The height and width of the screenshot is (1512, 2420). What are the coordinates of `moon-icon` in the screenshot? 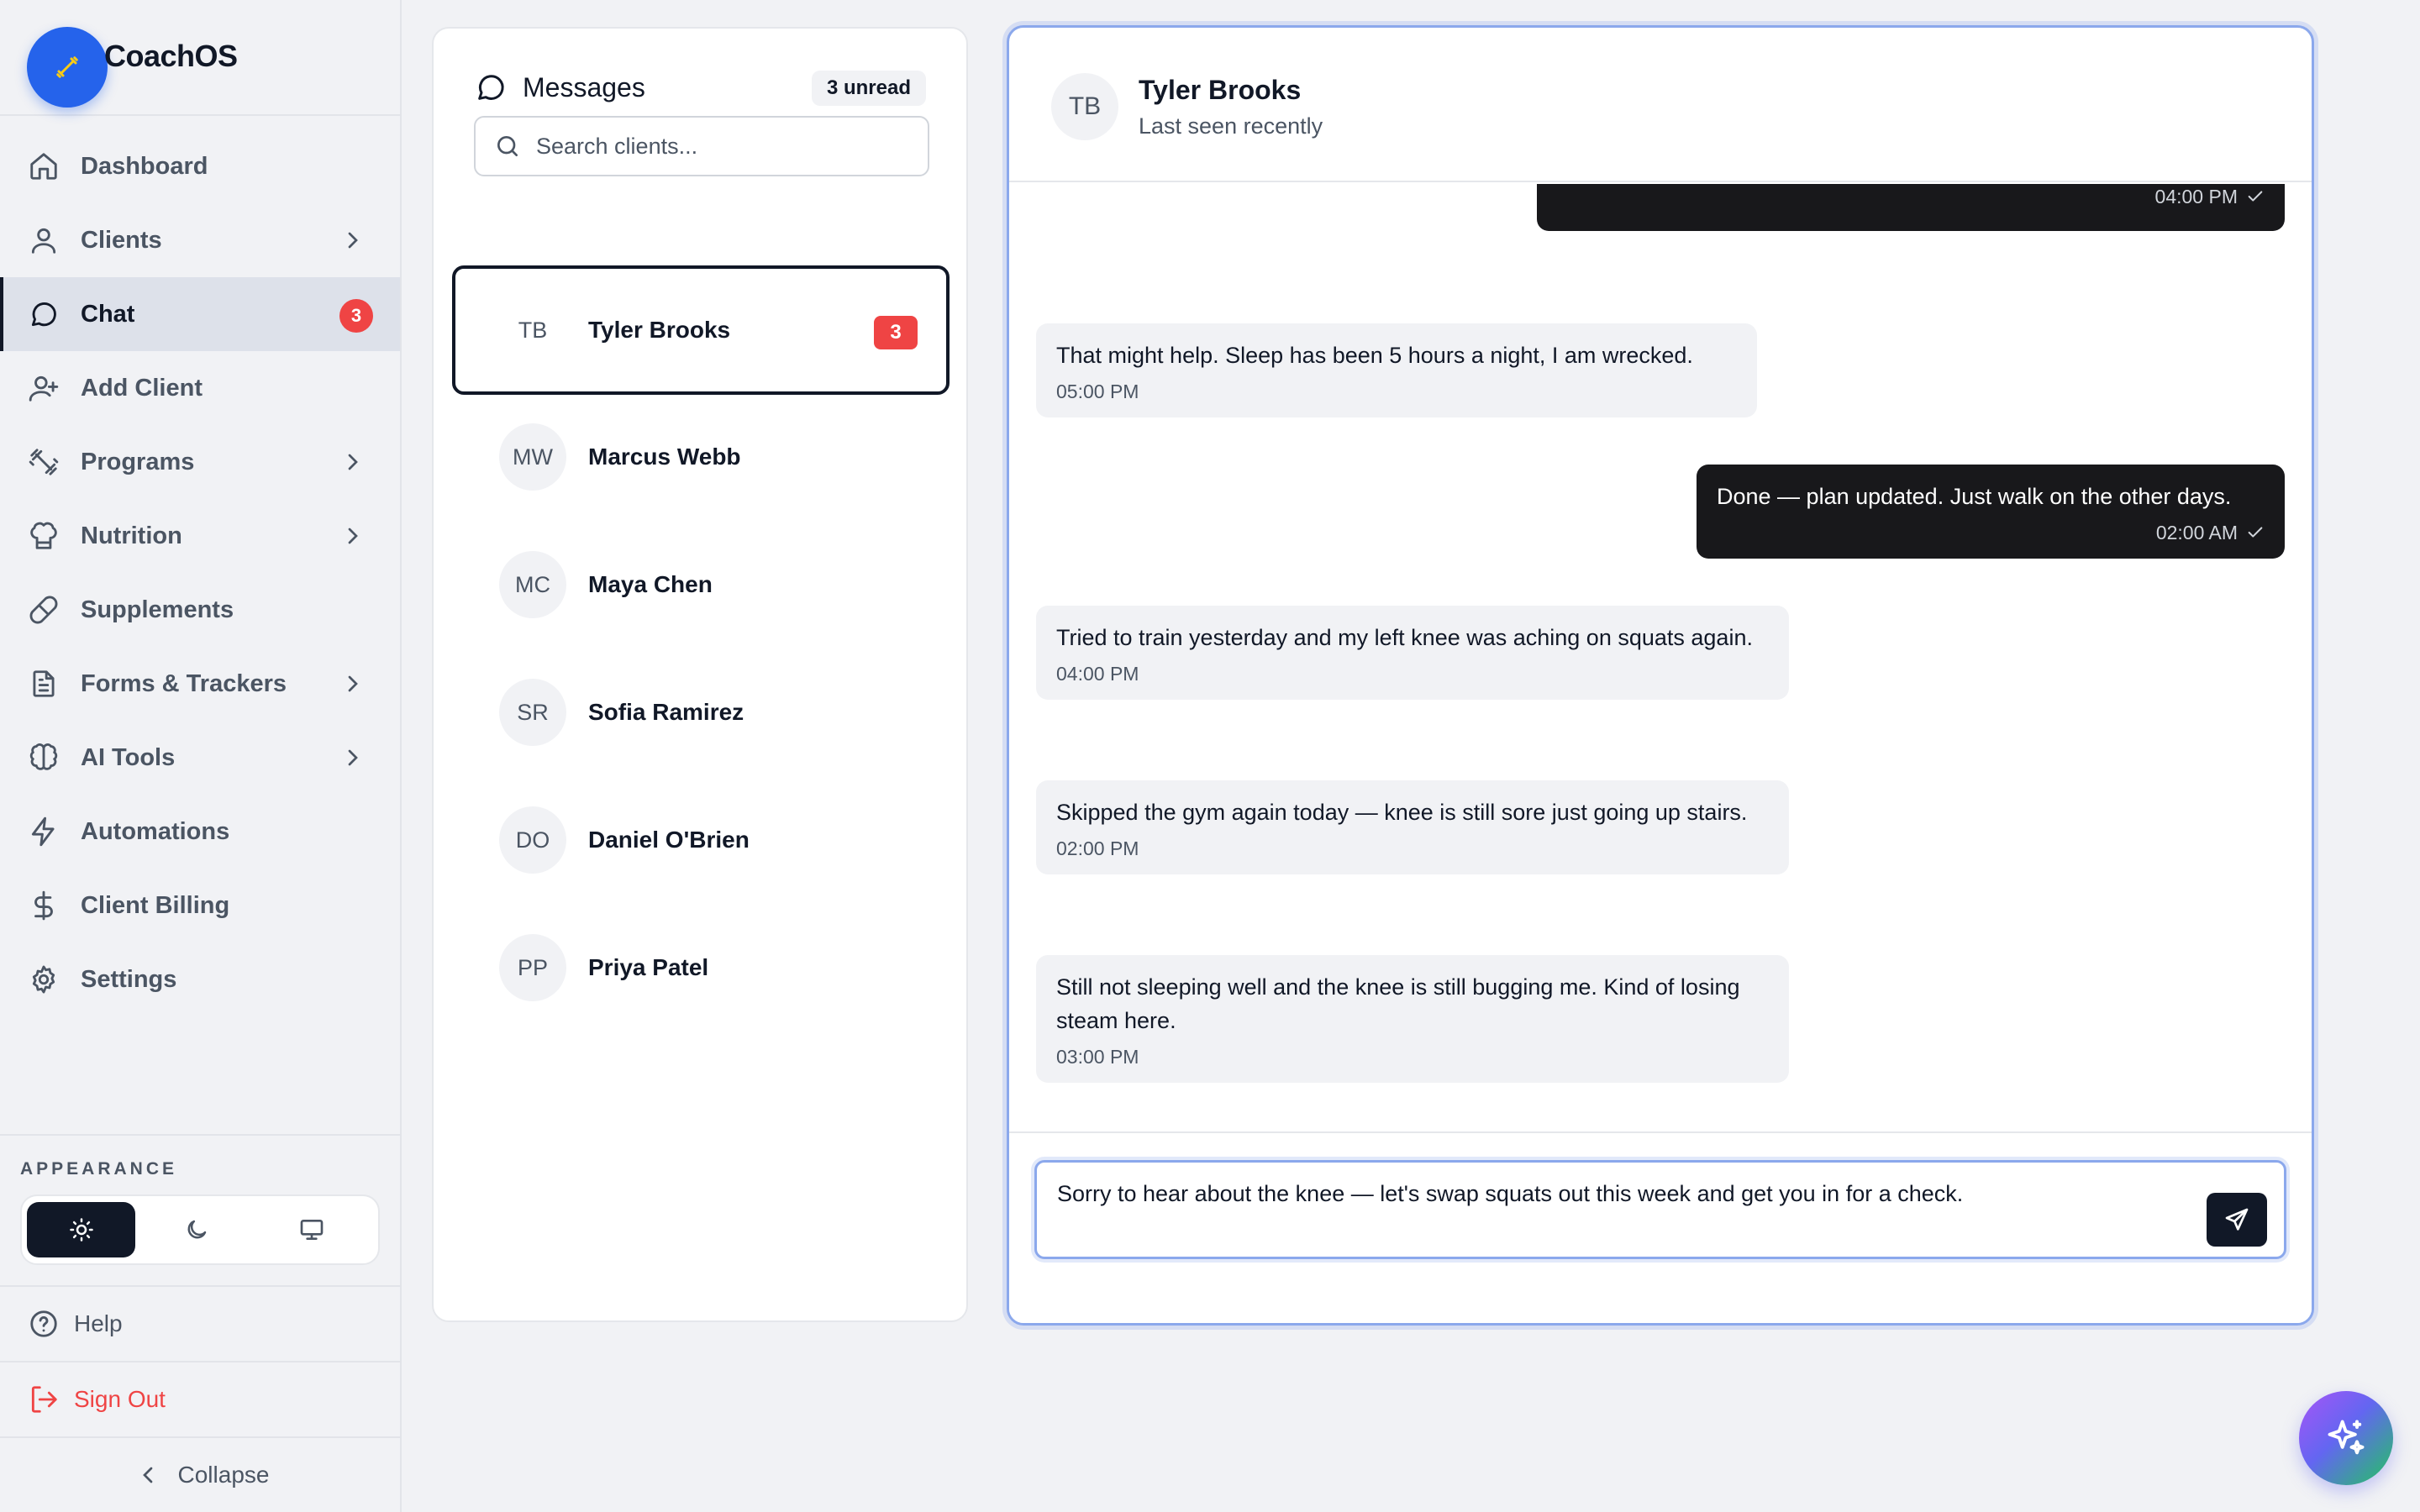 It's located at (197, 1229).